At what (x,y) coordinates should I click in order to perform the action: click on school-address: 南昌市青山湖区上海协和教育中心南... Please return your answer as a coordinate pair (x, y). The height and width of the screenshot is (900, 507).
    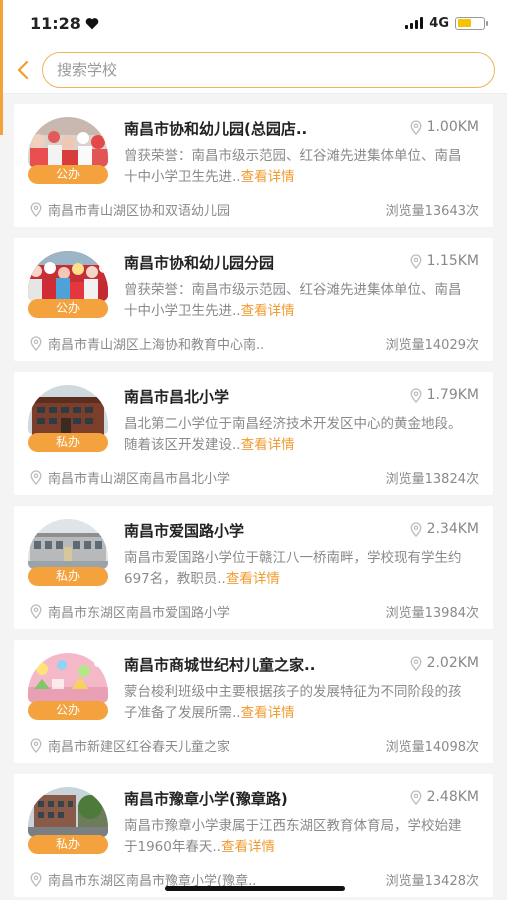
    Looking at the image, I should click on (147, 343).